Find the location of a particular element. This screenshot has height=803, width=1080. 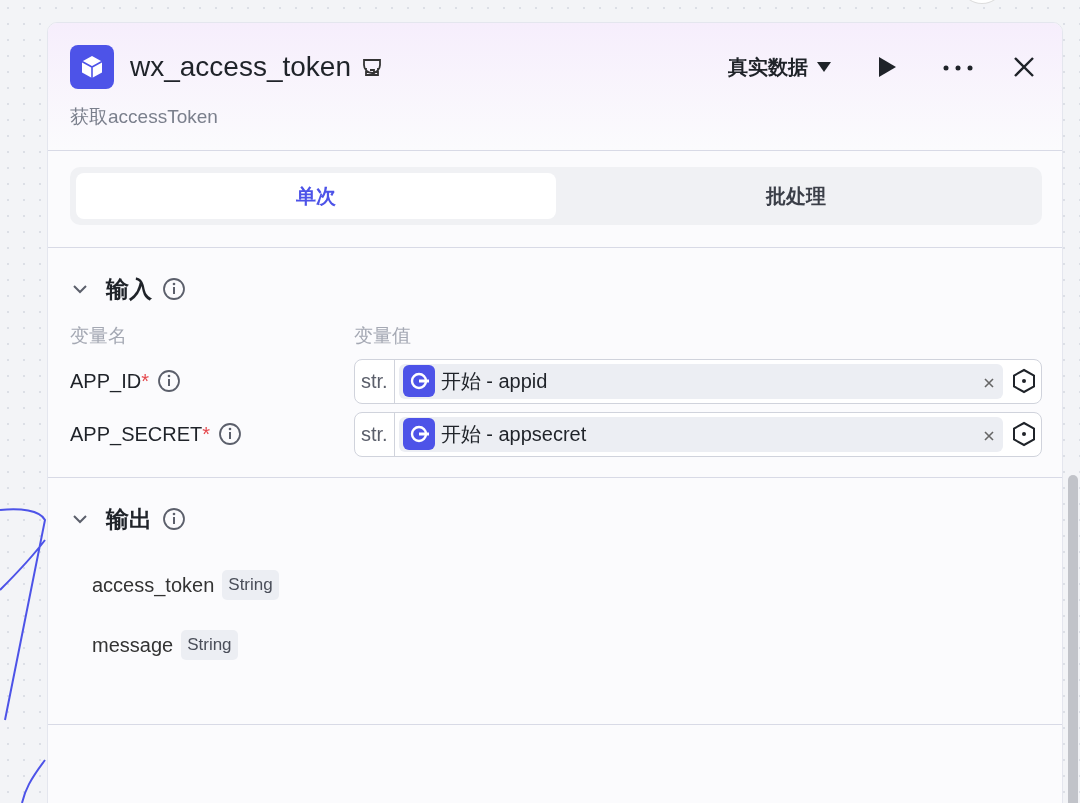

play-icon is located at coordinates (887, 67).